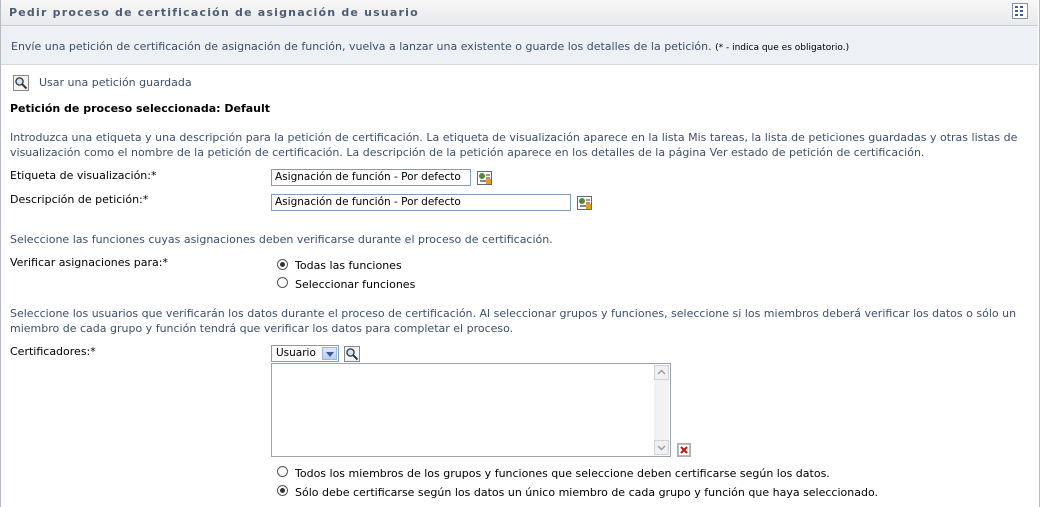 Image resolution: width=1040 pixels, height=507 pixels. Describe the element at coordinates (53, 351) in the screenshot. I see `certifiers-label: Certificadores:*` at that location.